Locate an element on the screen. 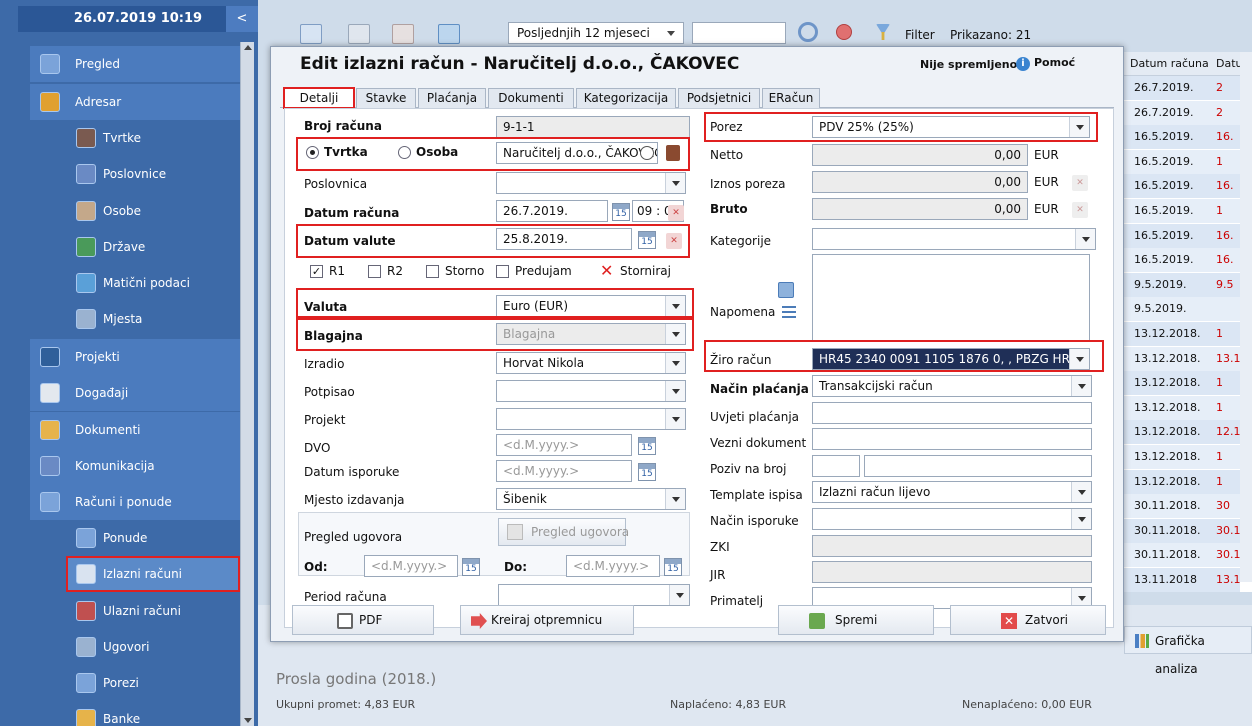  sidebar-item-banke: Banke is located at coordinates (153, 713).